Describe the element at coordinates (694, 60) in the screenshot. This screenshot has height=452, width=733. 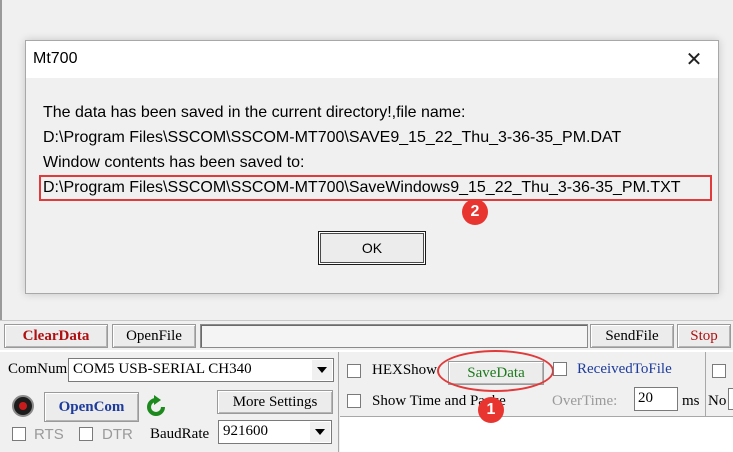
I see `close-icon: ✕` at that location.